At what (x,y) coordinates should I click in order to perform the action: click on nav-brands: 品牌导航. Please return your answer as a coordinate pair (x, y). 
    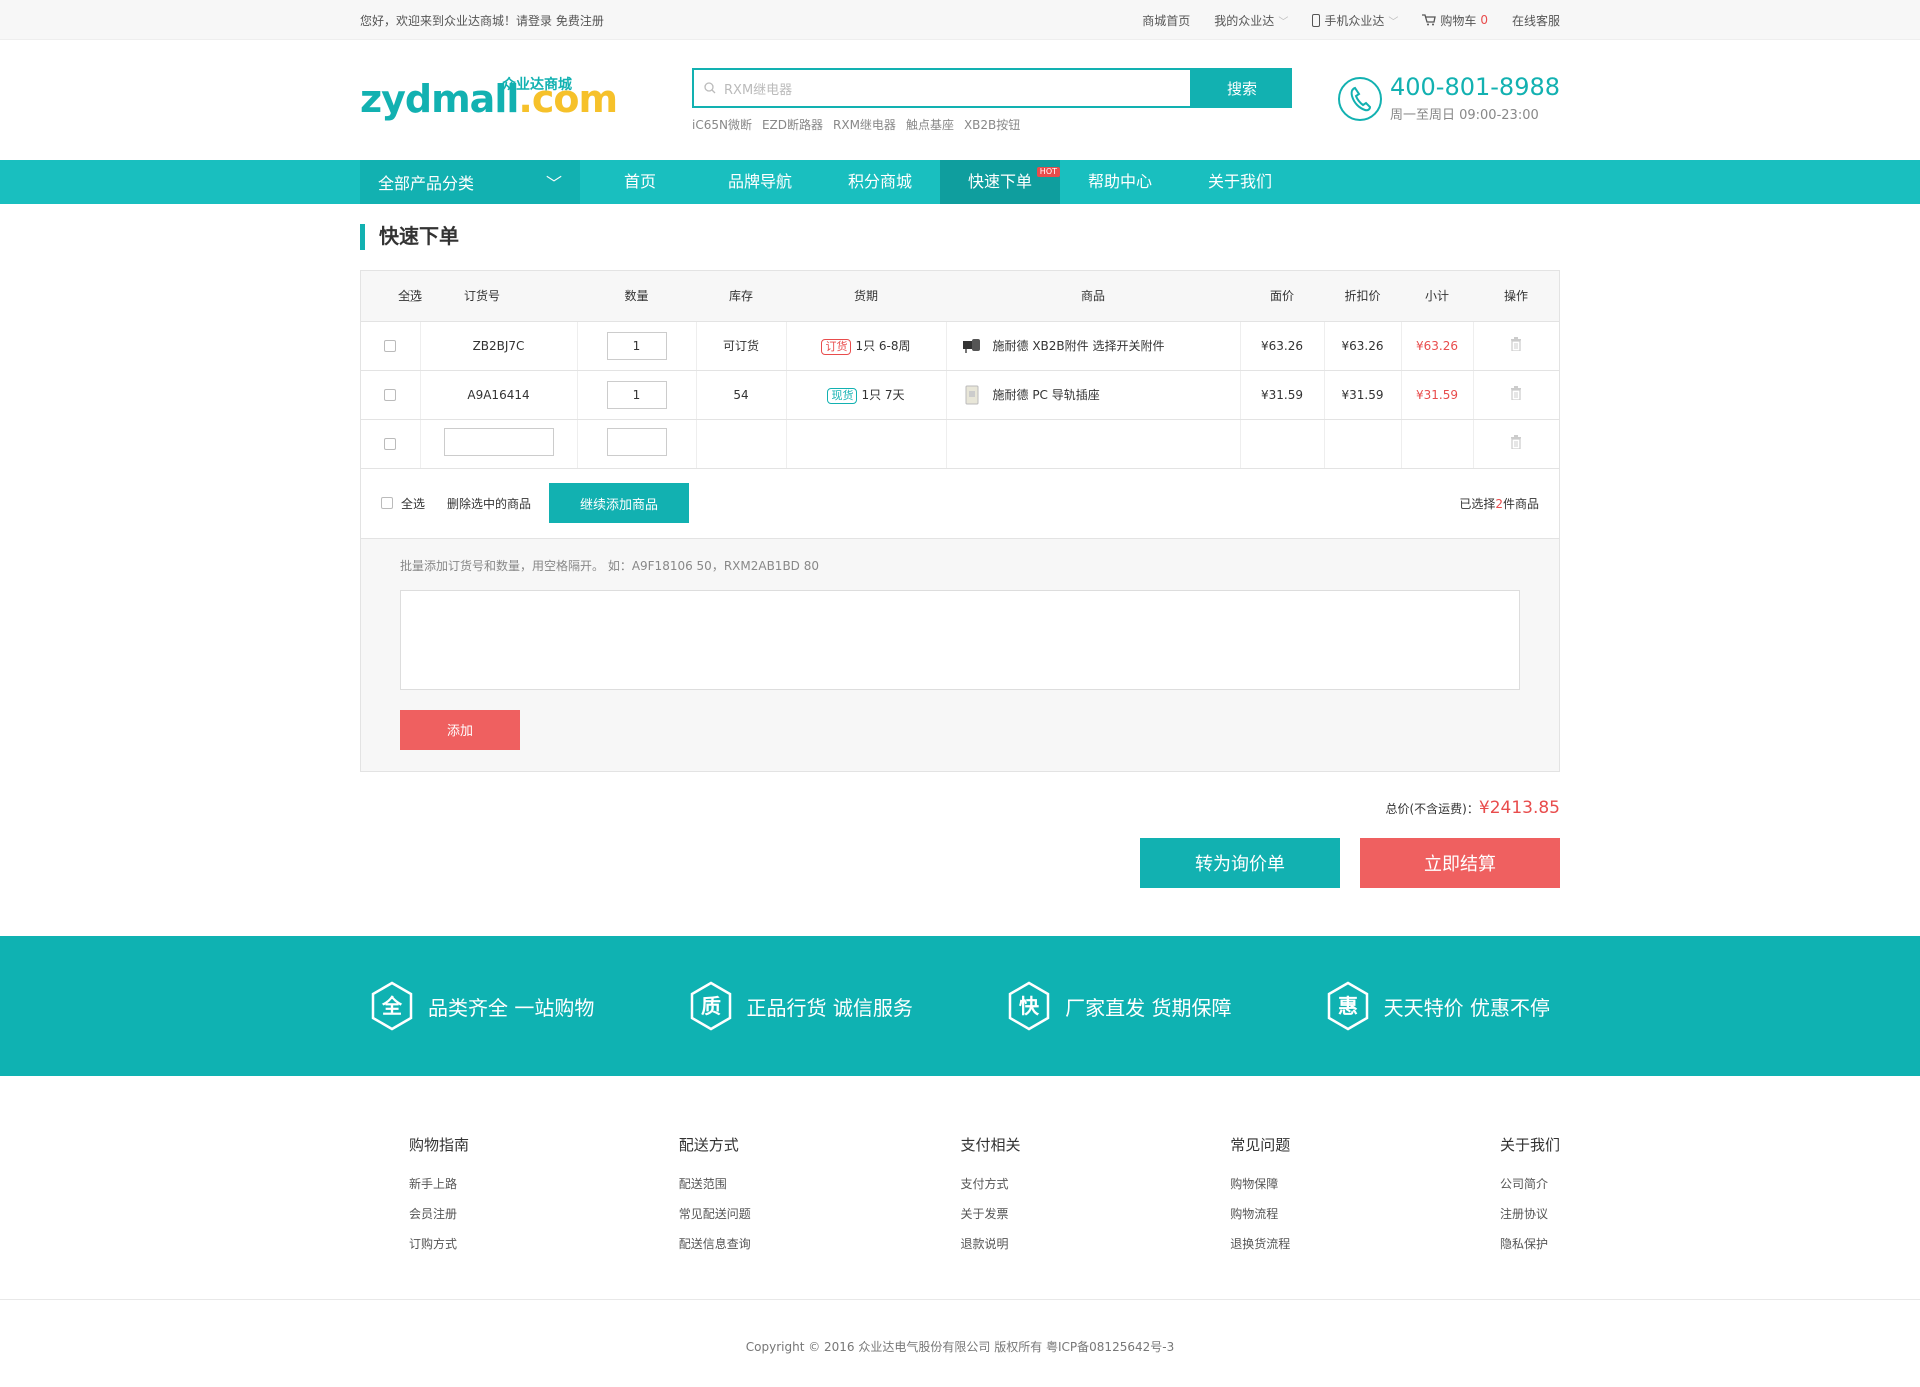
    Looking at the image, I should click on (760, 182).